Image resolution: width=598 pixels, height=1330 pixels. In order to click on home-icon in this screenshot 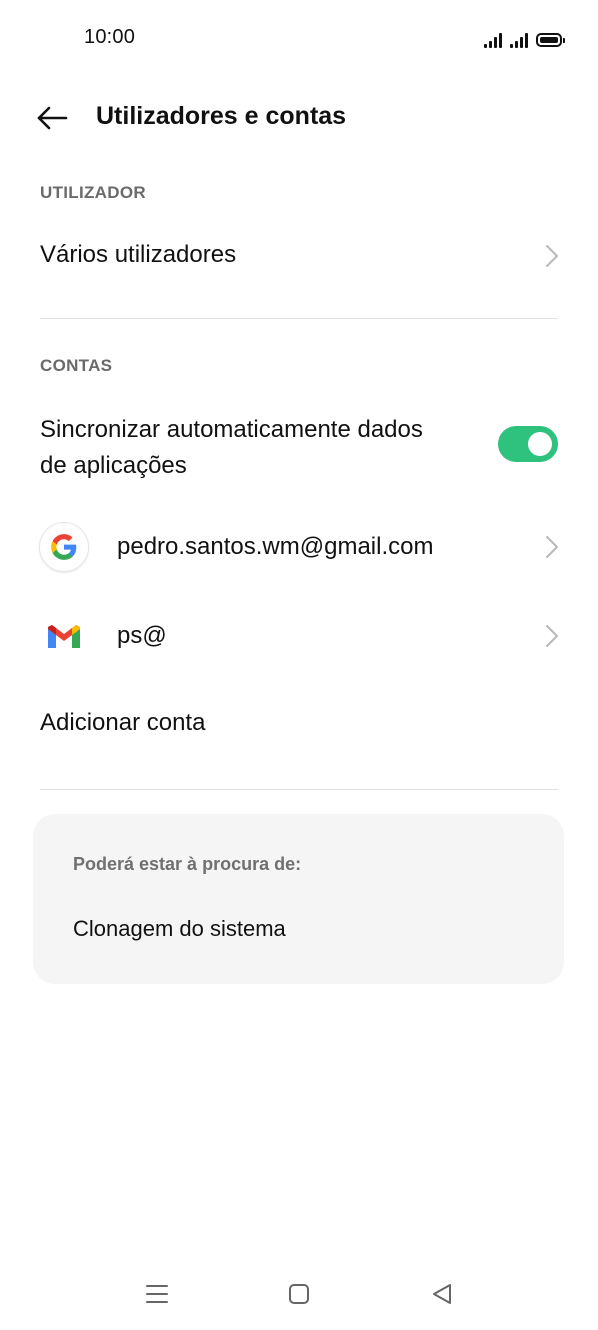, I will do `click(299, 1294)`.